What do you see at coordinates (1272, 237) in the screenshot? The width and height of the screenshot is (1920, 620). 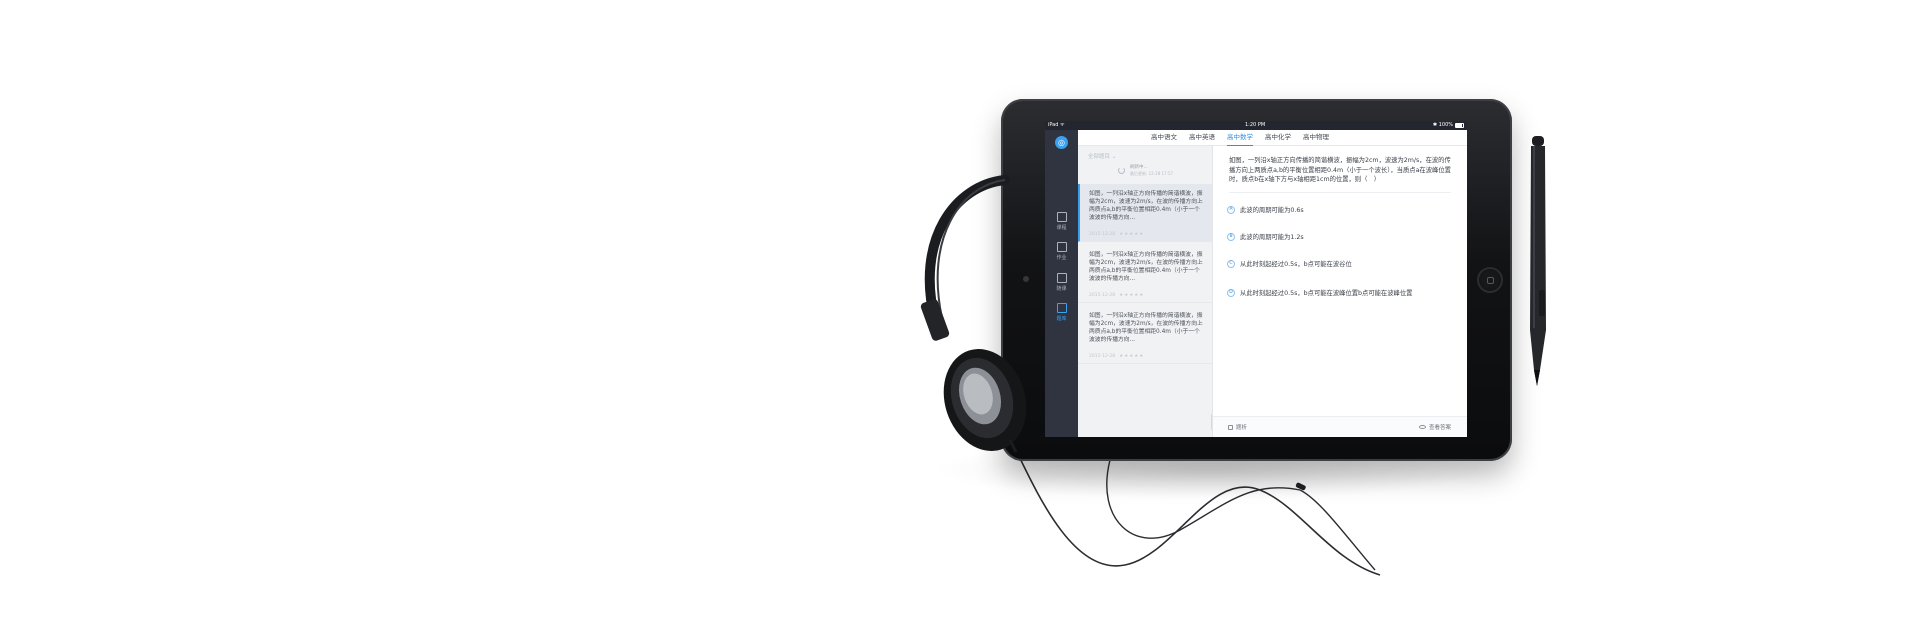 I see `option-text: 此波的周期可能为1.2s` at bounding box center [1272, 237].